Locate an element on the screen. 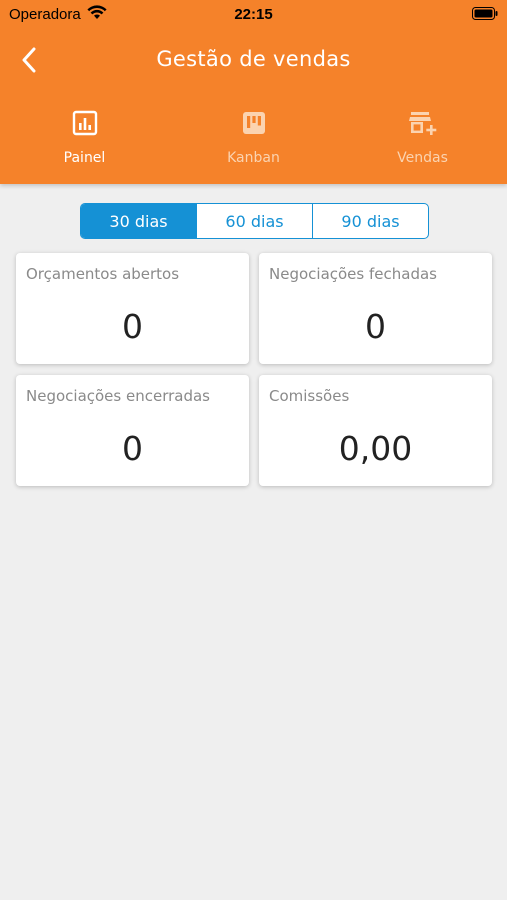 The image size is (507, 900). period-segmented-control: 30 dias 60 dias 90 dias is located at coordinates (254, 221).